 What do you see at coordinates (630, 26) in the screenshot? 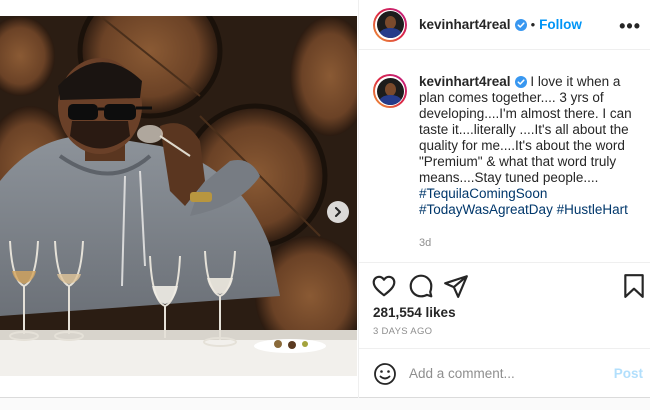
I see `more-options-icon: •••` at bounding box center [630, 26].